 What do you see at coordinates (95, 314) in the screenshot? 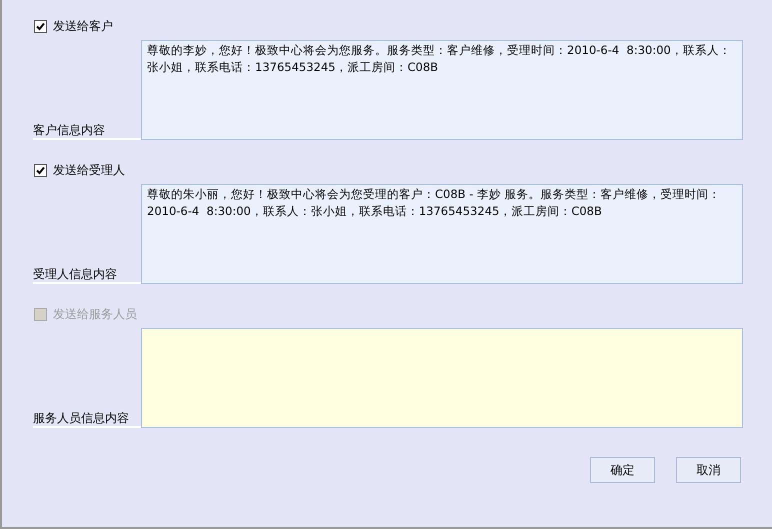
I see `checkbox-label: 发送给服务人员` at bounding box center [95, 314].